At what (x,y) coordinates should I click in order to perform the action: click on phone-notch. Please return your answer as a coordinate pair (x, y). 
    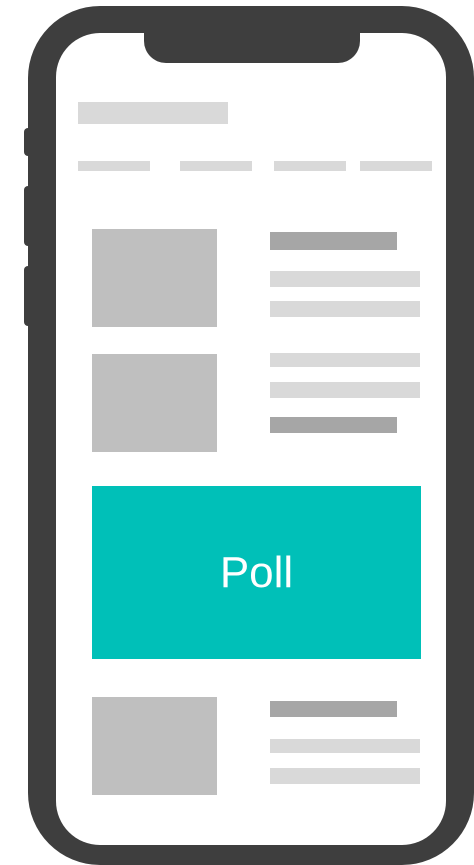
    Looking at the image, I should click on (252, 34).